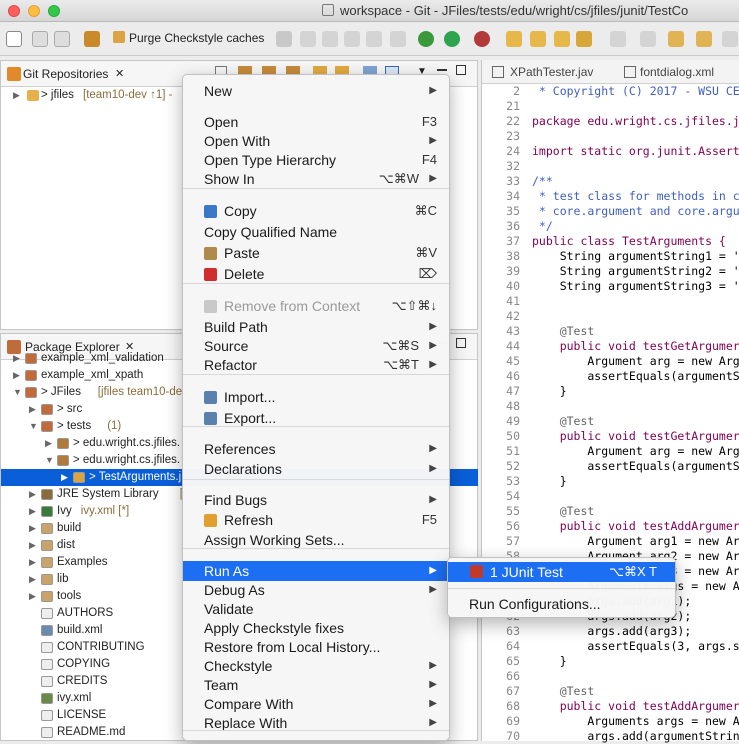 This screenshot has width=739, height=744. What do you see at coordinates (316, 346) in the screenshot?
I see `menu-item-source: Source ⌥⌘S ▶` at bounding box center [316, 346].